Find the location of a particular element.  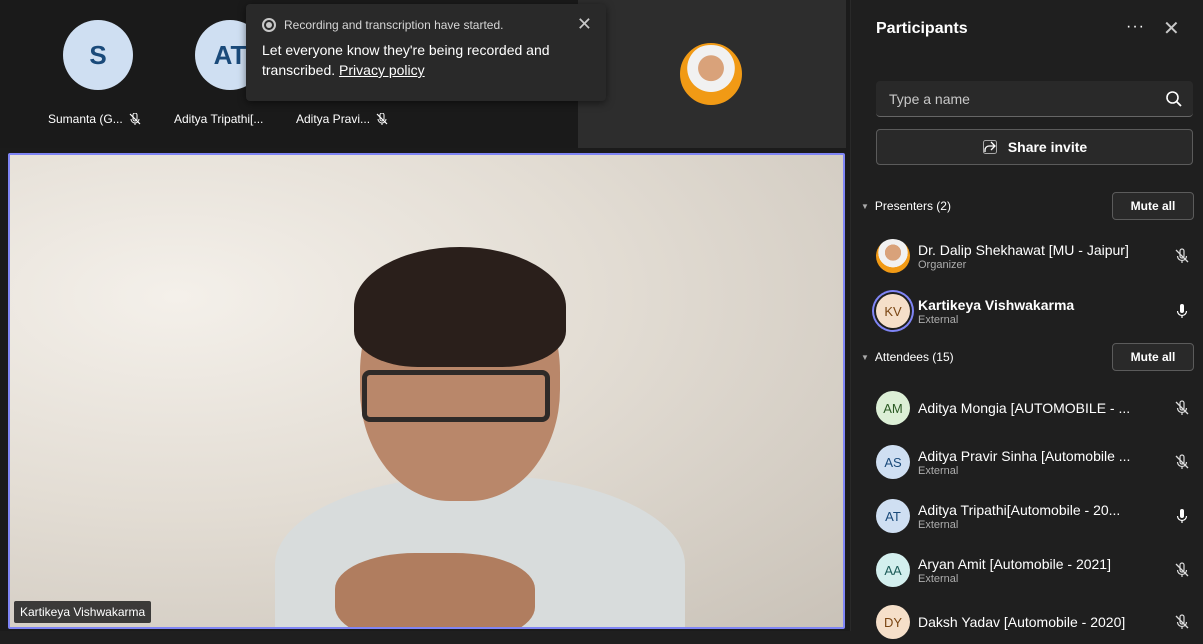

avatar: DY is located at coordinates (893, 622).